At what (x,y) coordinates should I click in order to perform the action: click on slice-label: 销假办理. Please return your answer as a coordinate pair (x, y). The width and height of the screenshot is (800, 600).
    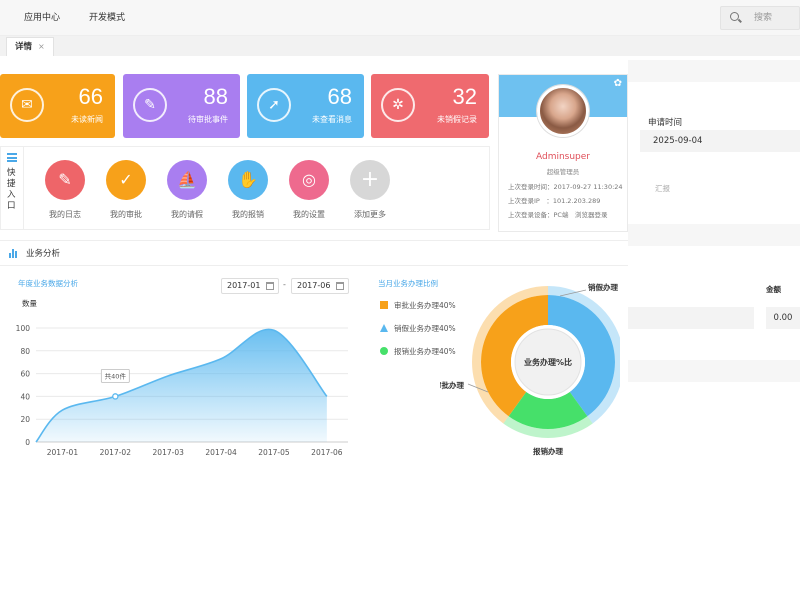
    Looking at the image, I should click on (603, 287).